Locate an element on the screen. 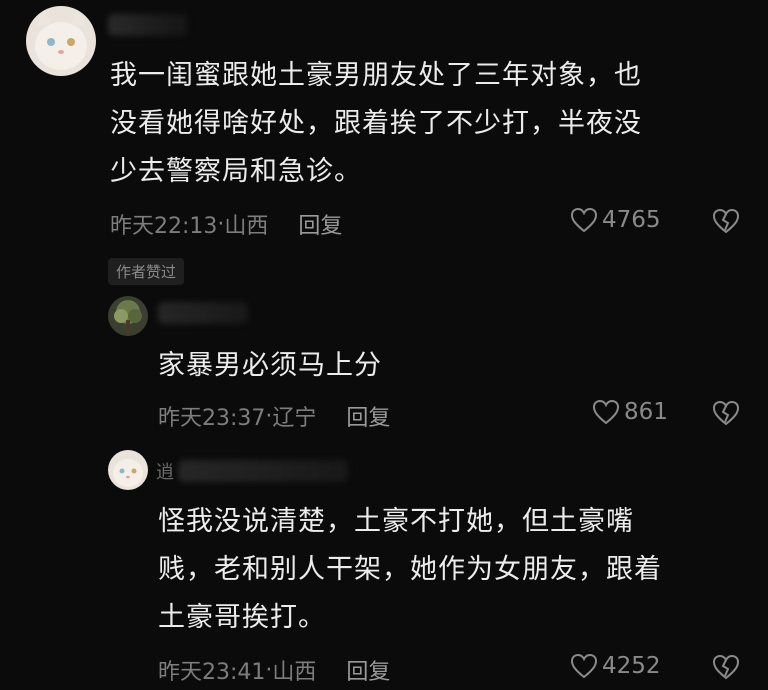  comment-text-line: 家暴男必须马上分 is located at coordinates (270, 365).